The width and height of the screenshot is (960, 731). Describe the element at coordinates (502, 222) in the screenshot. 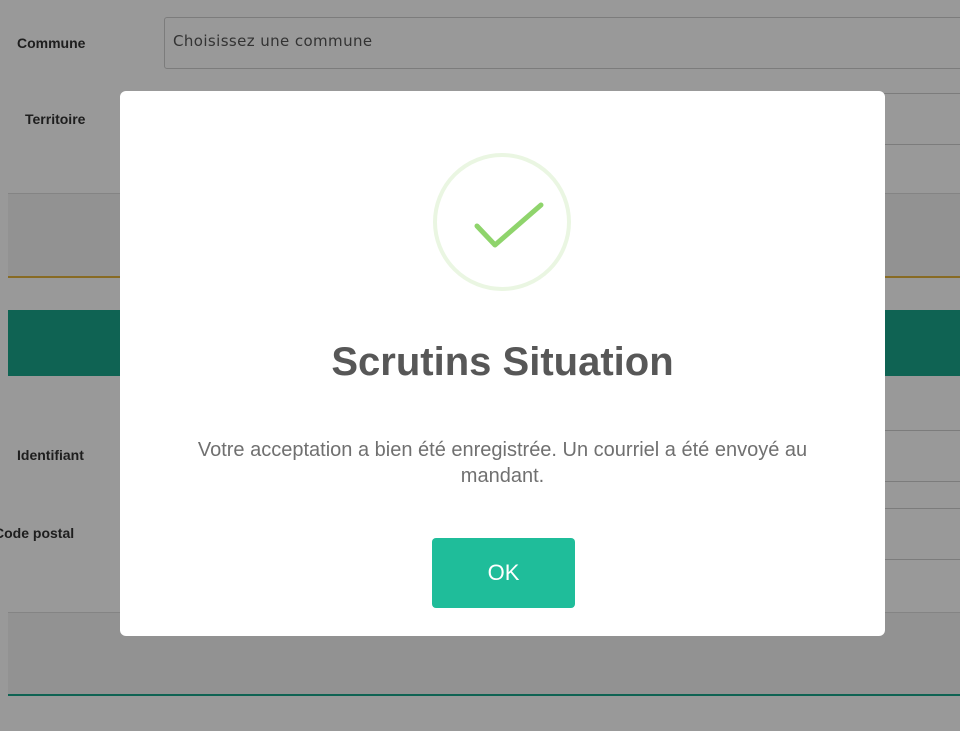

I see `check-circle-icon` at that location.